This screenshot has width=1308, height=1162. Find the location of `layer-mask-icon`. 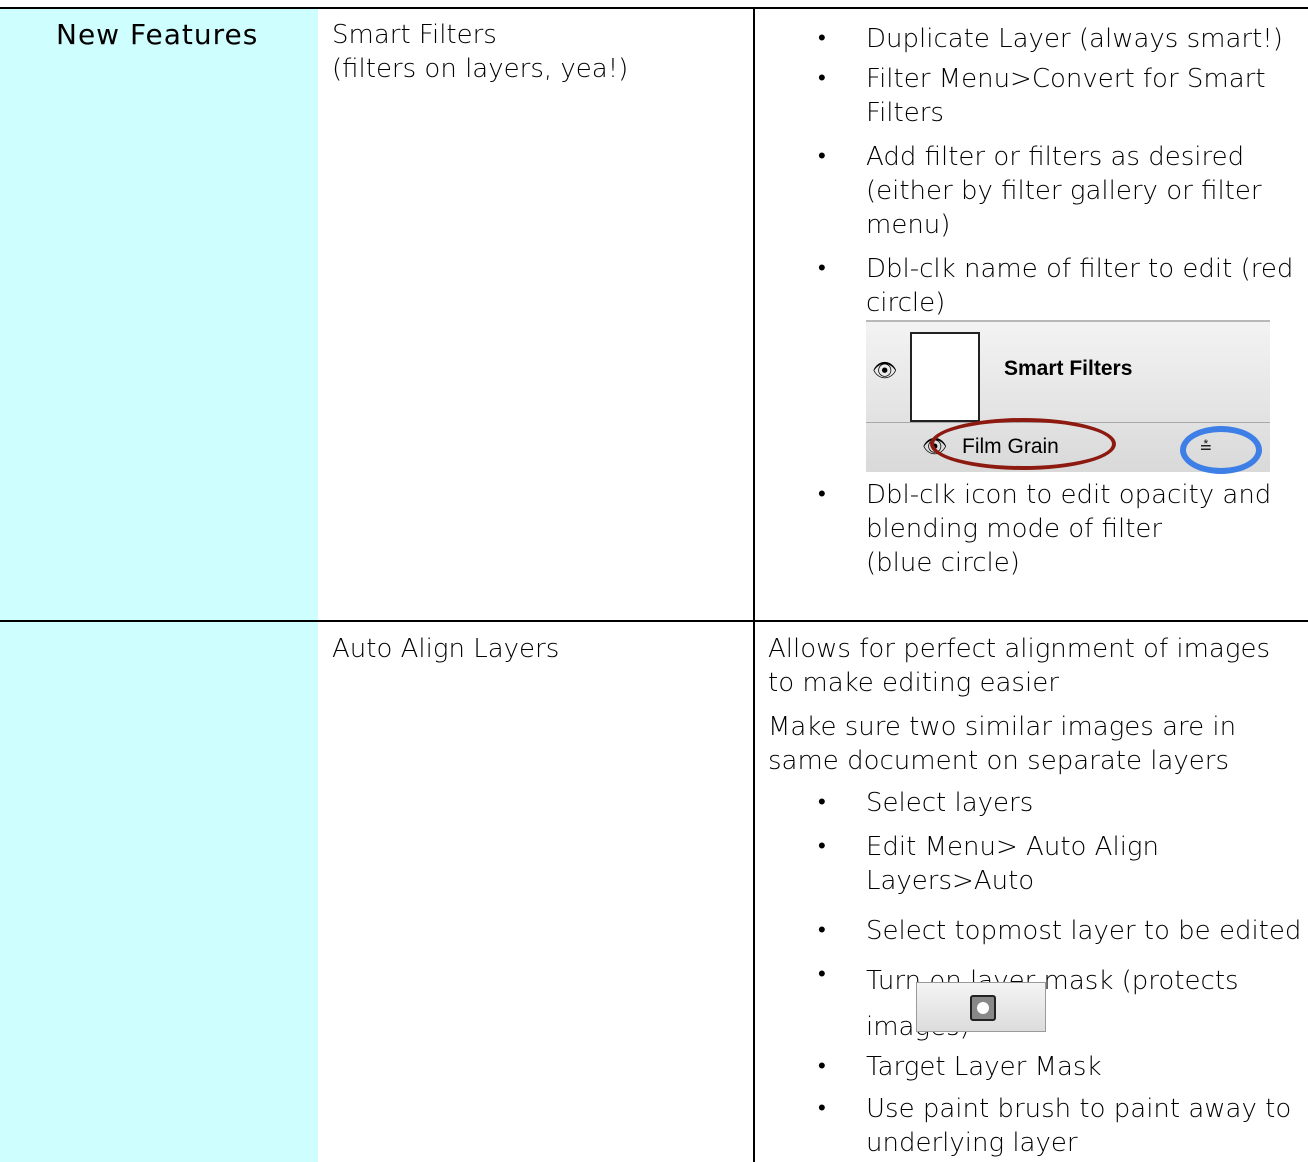

layer-mask-icon is located at coordinates (981, 1007).